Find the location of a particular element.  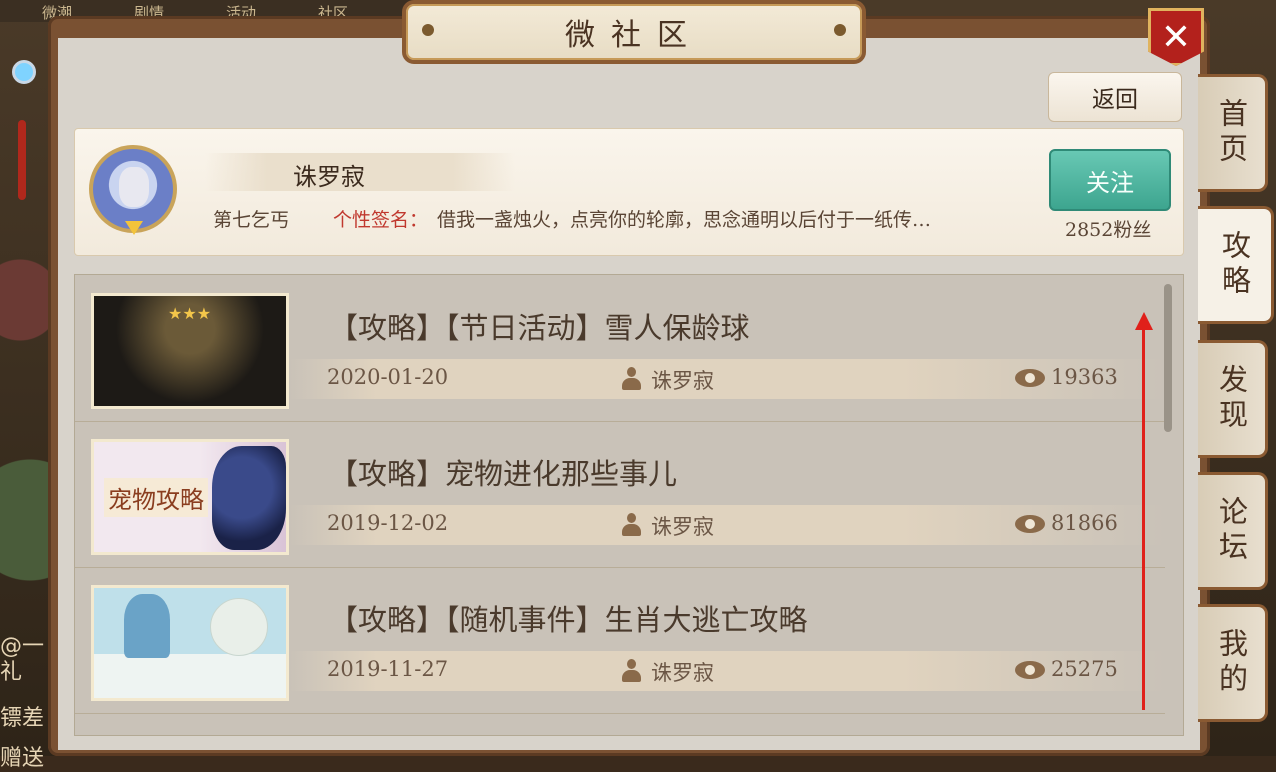

signature-label: 个性签名： is located at coordinates (381, 220).